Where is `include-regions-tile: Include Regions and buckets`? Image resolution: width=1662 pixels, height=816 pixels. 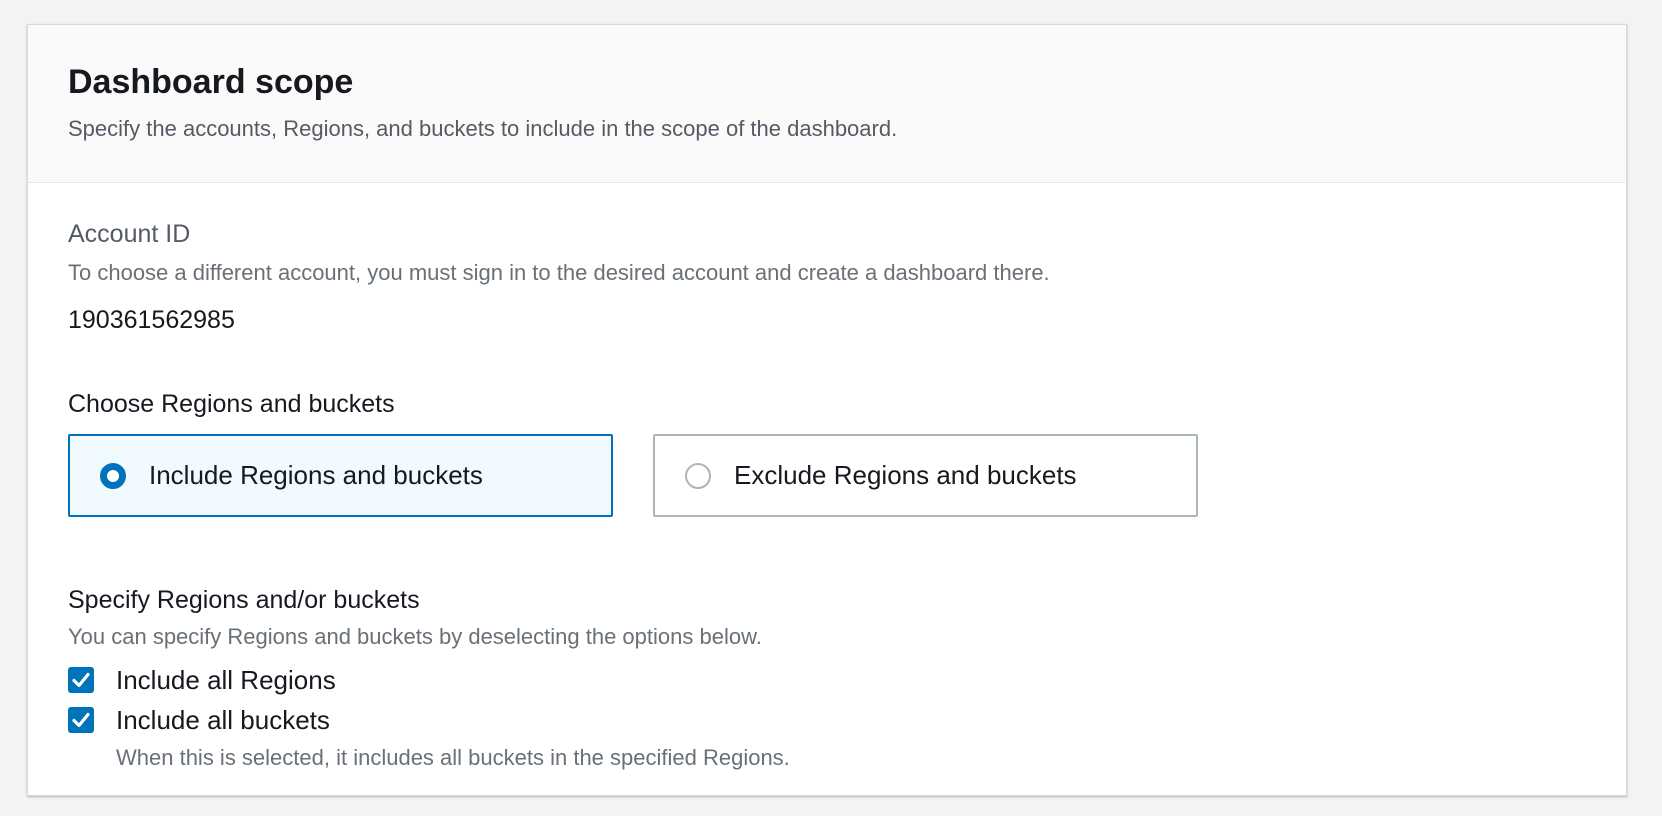
include-regions-tile: Include Regions and buckets is located at coordinates (340, 475).